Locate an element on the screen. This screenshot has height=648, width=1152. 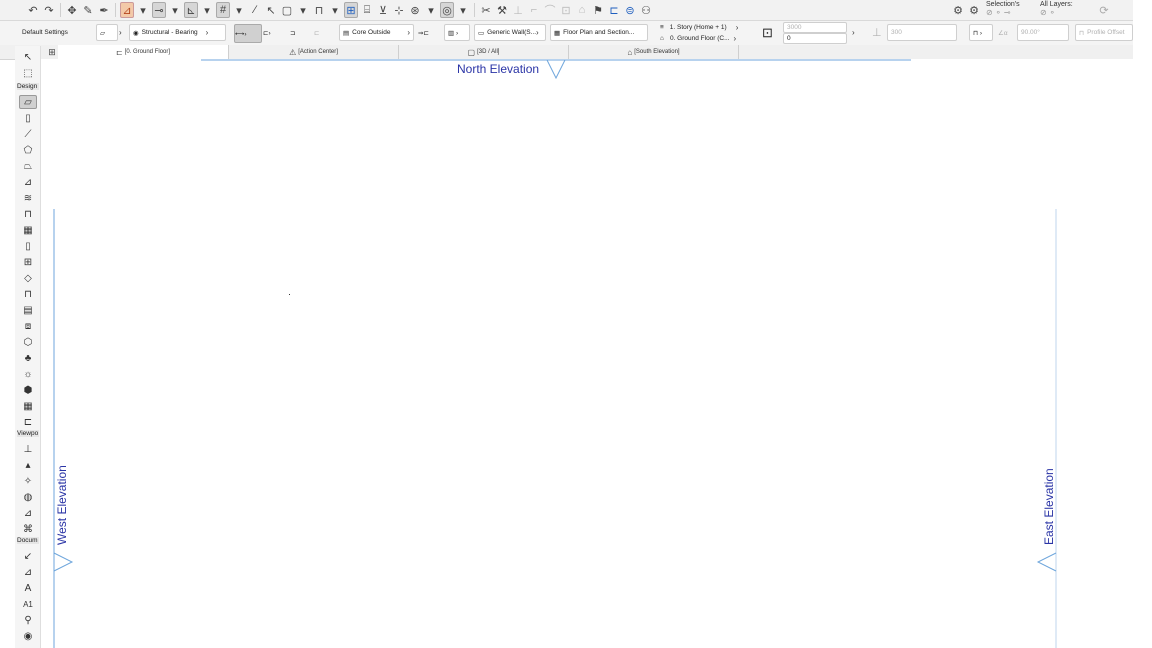
teamwork-icon: ⚇ is located at coordinates (646, 10).